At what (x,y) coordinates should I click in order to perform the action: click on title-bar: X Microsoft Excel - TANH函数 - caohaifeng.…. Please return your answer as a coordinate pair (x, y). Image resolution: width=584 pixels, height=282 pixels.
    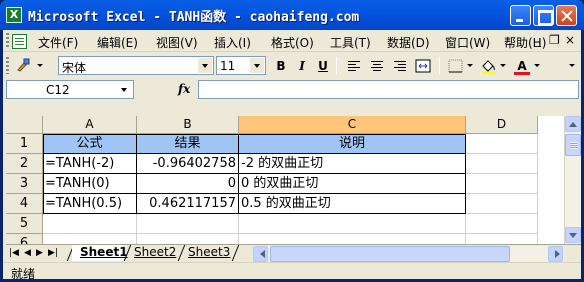
    Looking at the image, I should click on (292, 15).